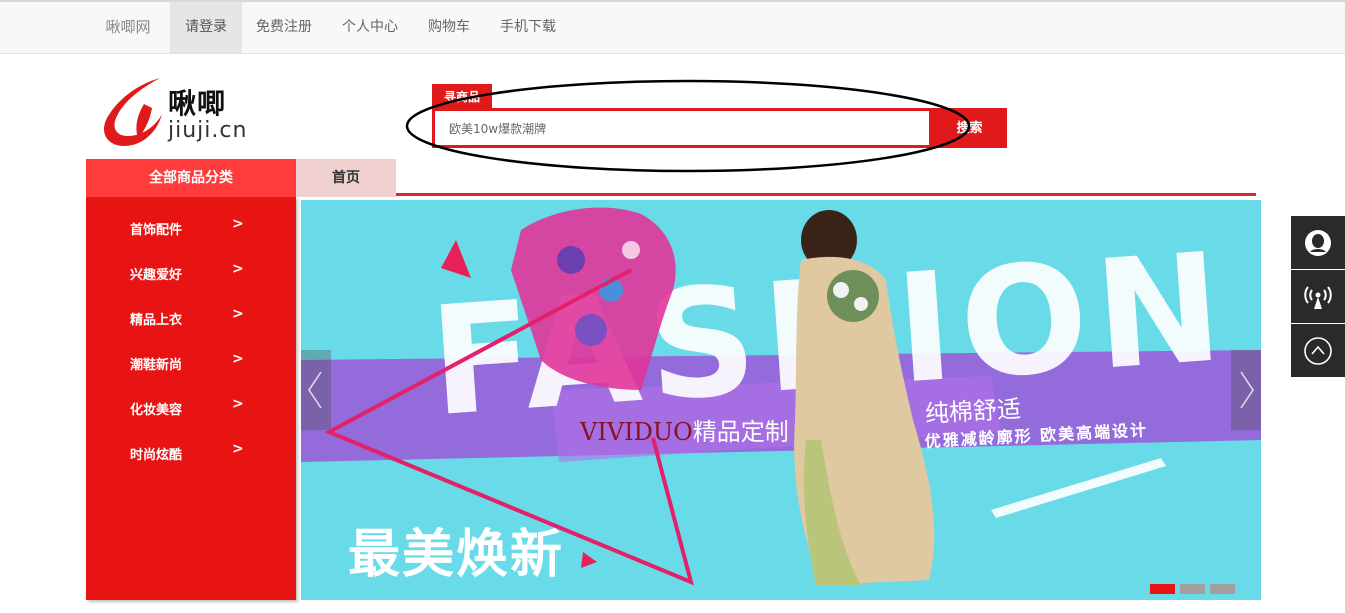  I want to click on qq-contact-button, so click(1318, 242).